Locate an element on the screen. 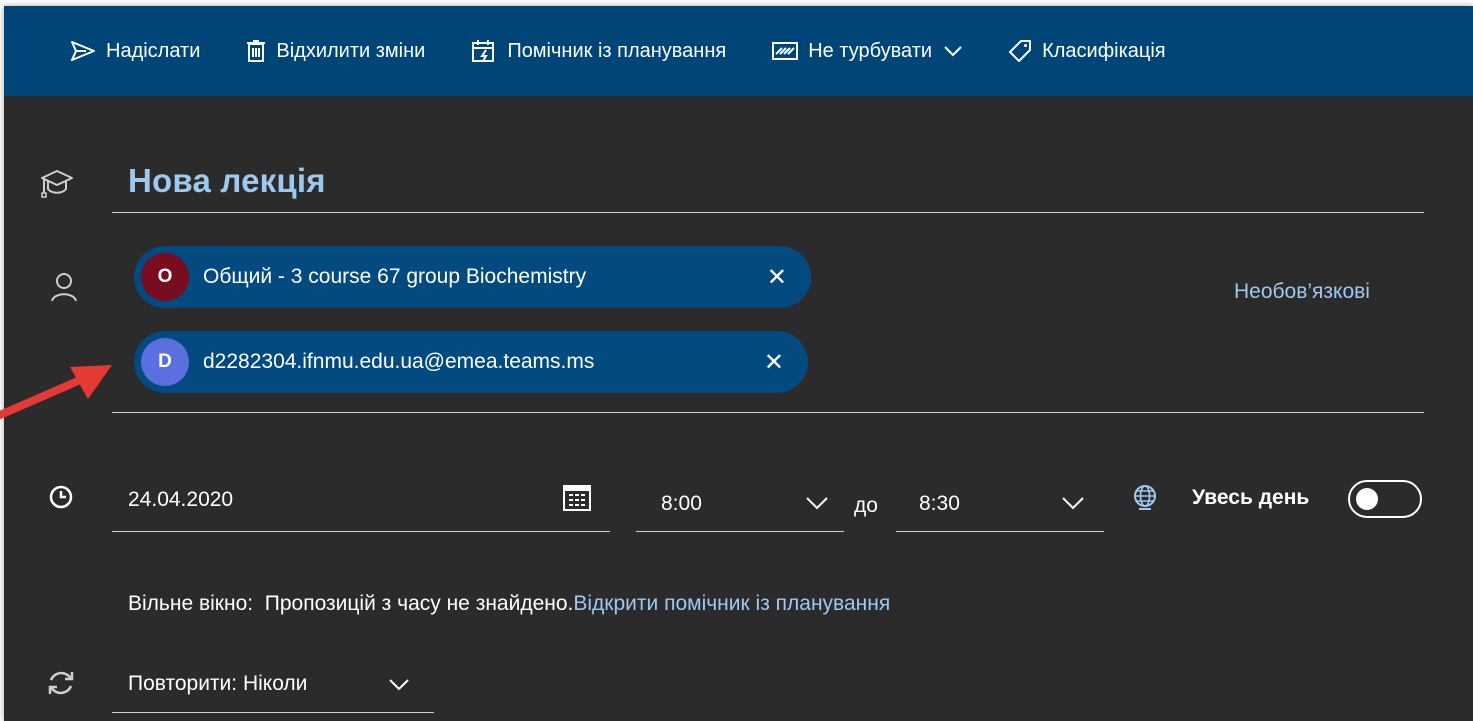  all-day-toggle is located at coordinates (1385, 499).